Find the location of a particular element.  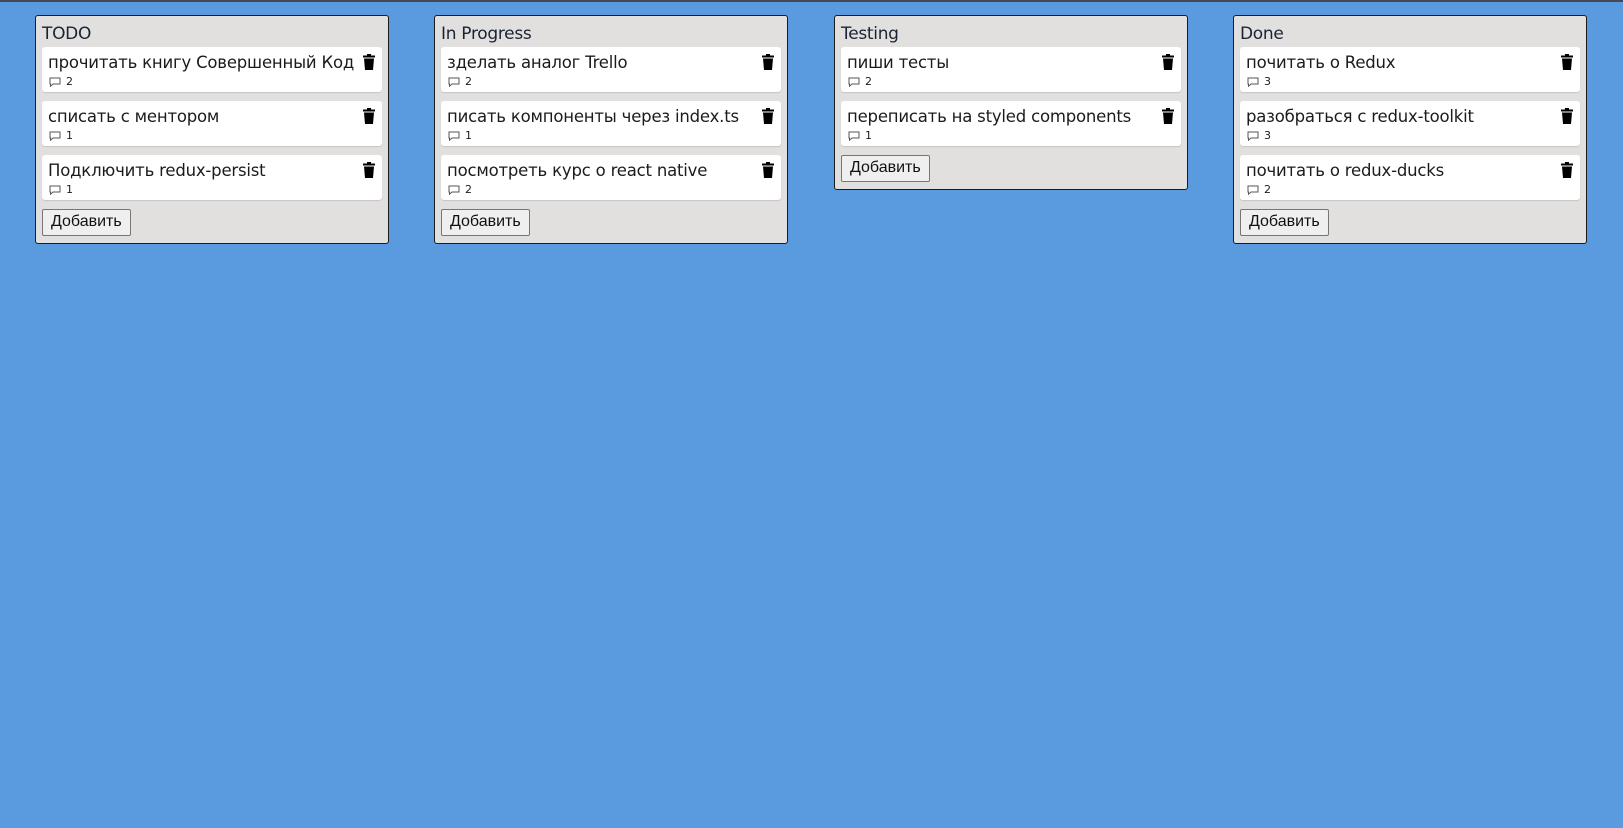

column-title: Done is located at coordinates (1262, 34).